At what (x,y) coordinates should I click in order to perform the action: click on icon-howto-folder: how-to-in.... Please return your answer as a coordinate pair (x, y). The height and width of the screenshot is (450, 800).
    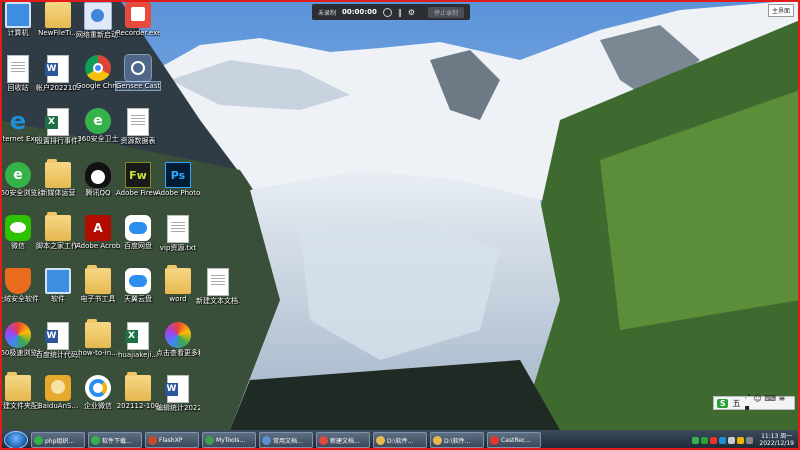
    Looking at the image, I should click on (98, 338).